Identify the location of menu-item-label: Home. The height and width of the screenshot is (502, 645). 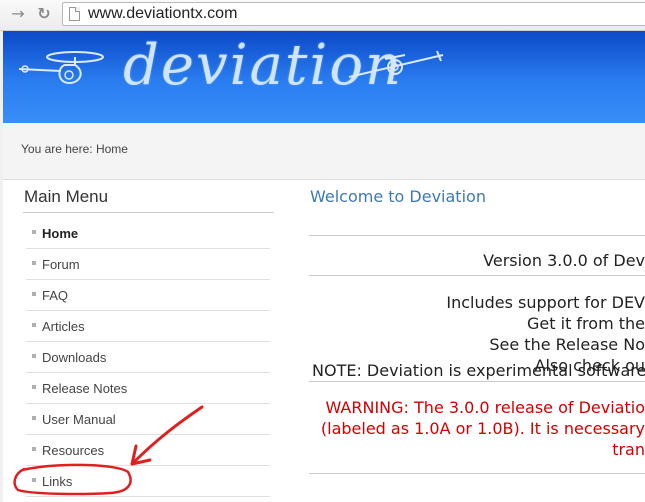
(60, 233).